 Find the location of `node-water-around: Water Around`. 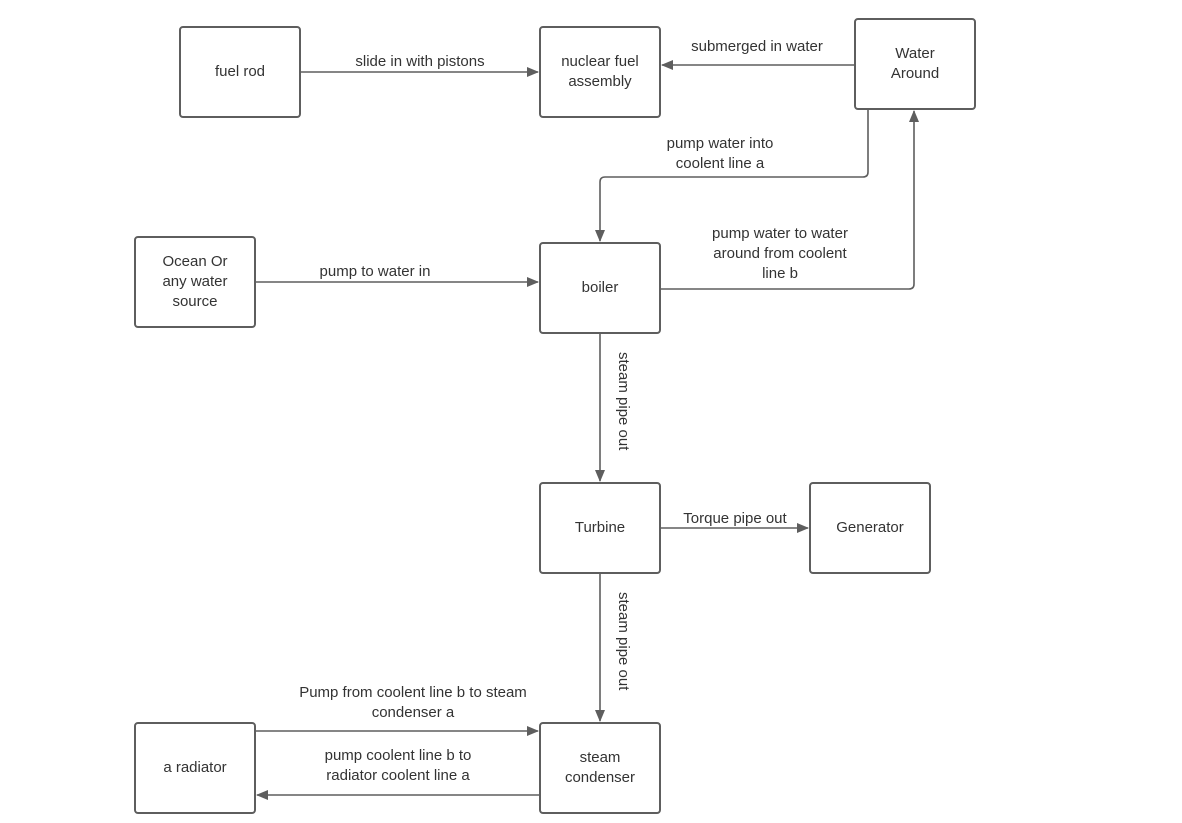

node-water-around: Water Around is located at coordinates (915, 64).